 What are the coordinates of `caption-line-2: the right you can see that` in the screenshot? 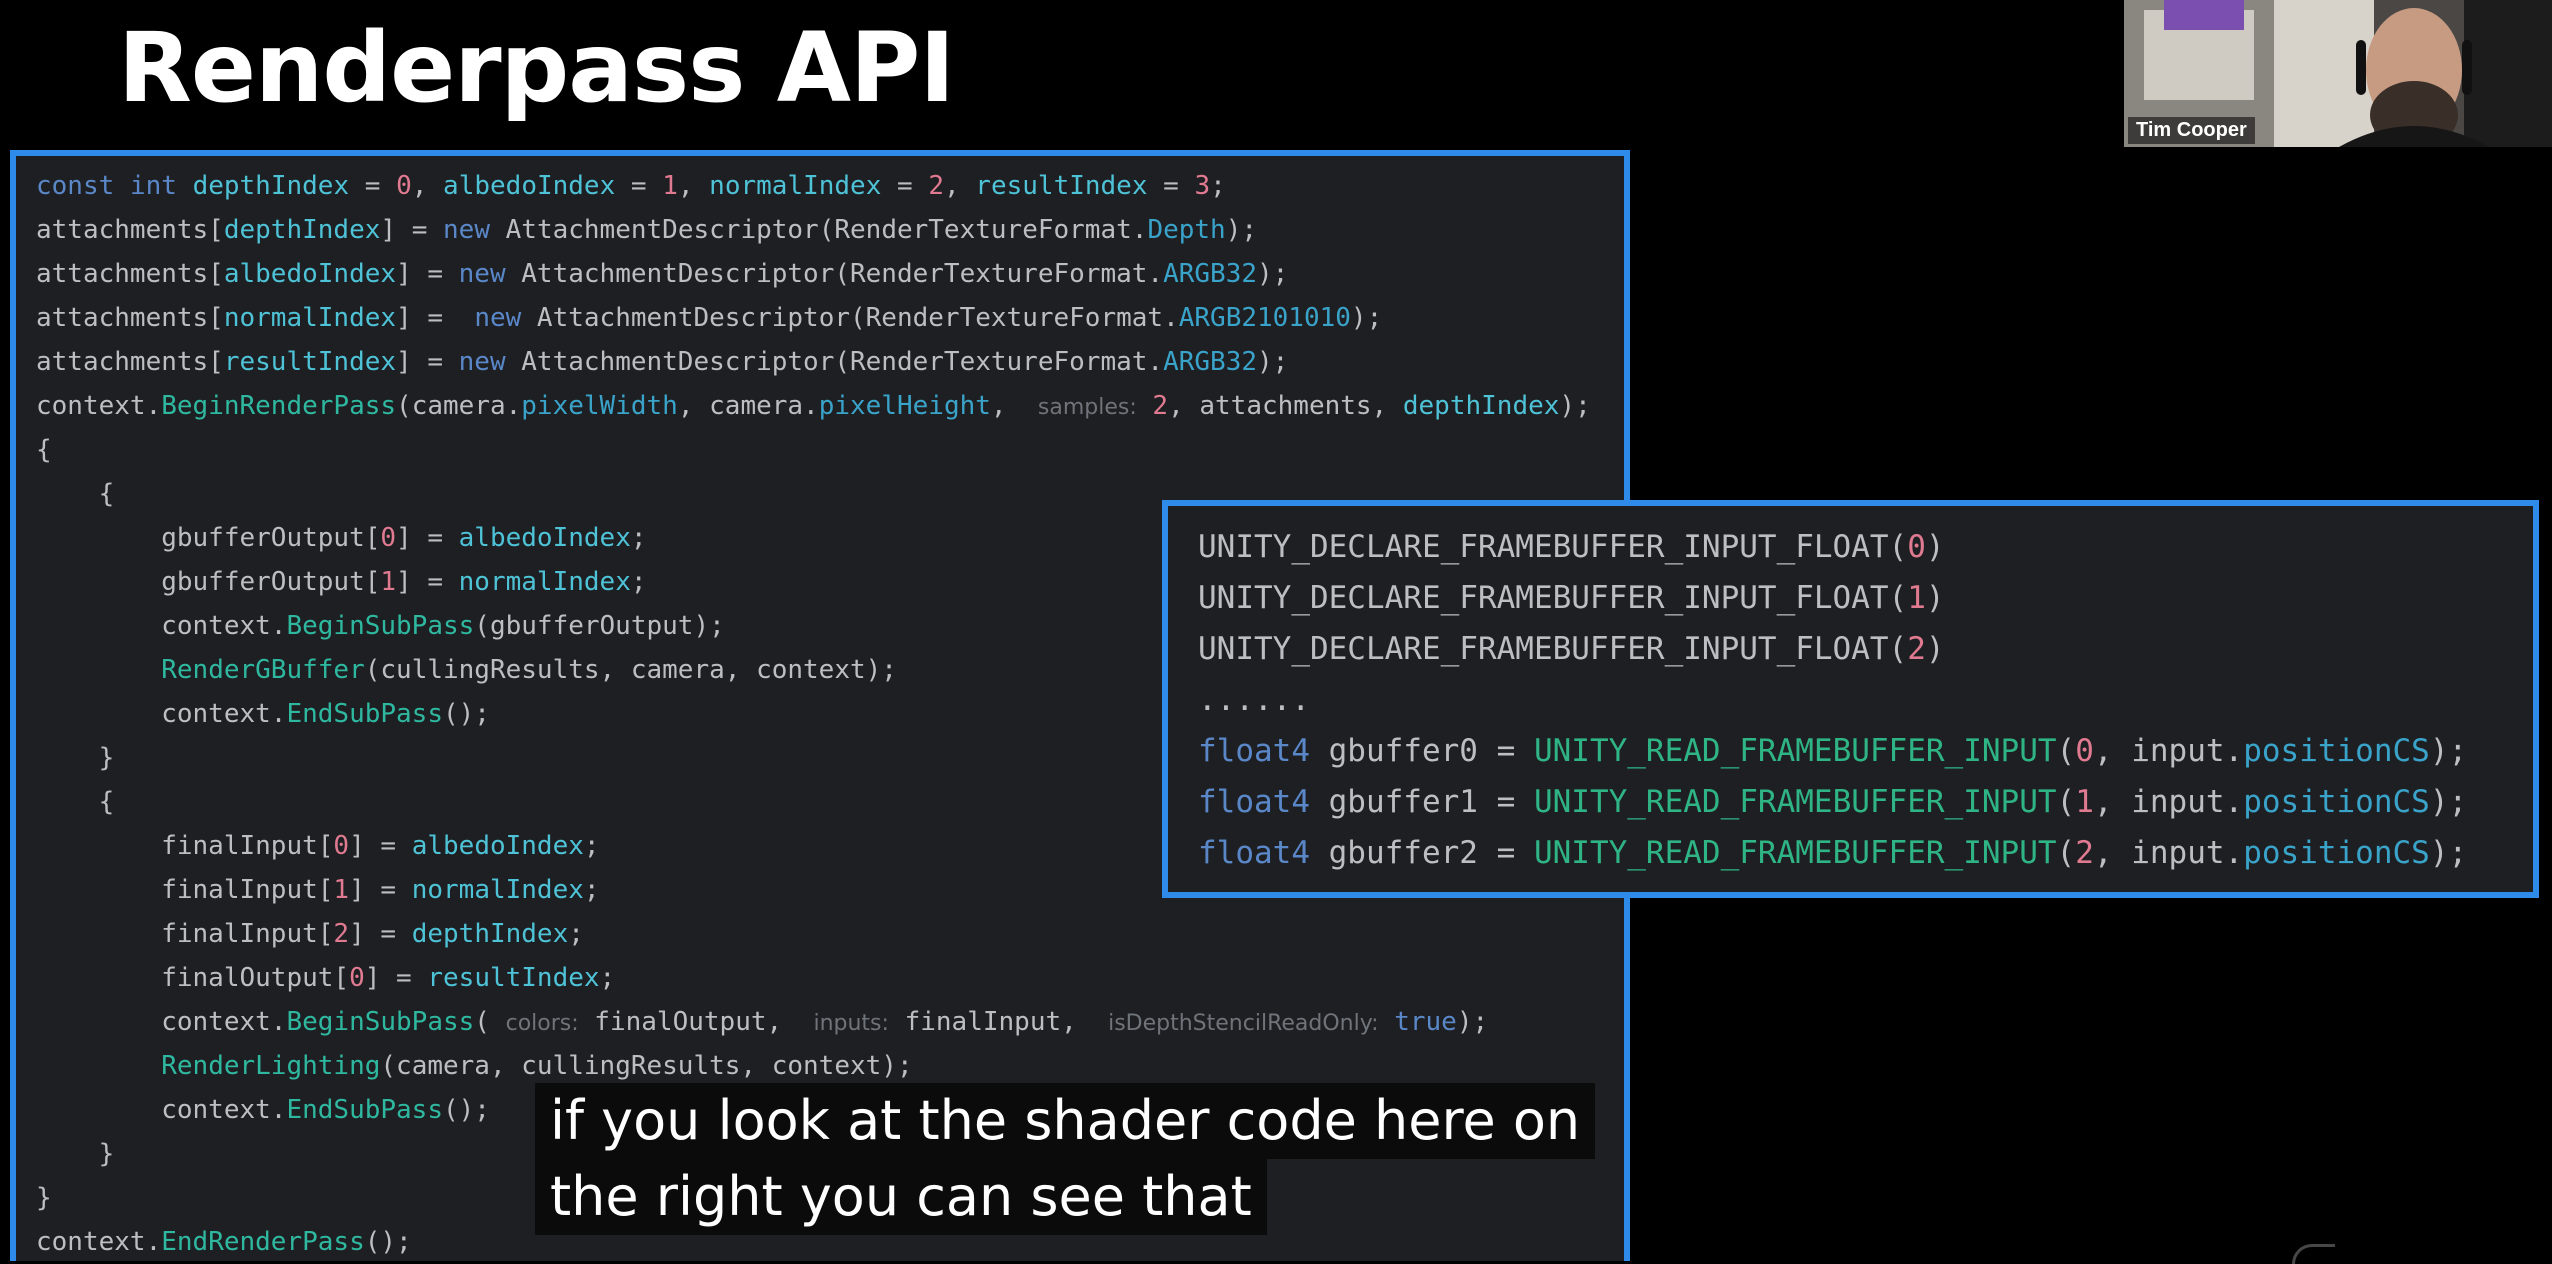 It's located at (901, 1197).